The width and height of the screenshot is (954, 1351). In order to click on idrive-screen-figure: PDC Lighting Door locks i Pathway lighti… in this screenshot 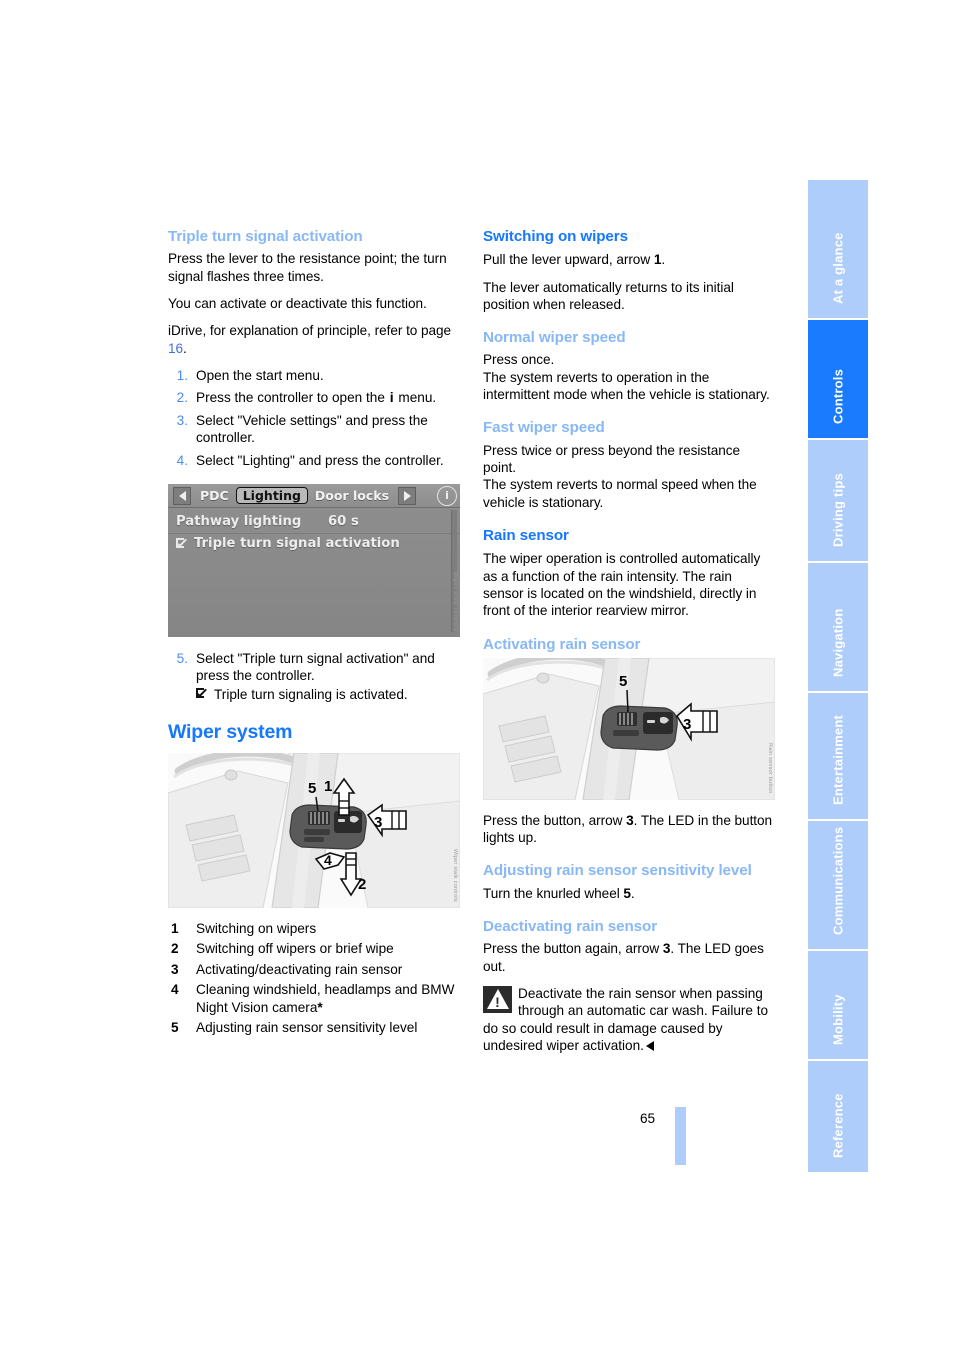, I will do `click(314, 561)`.